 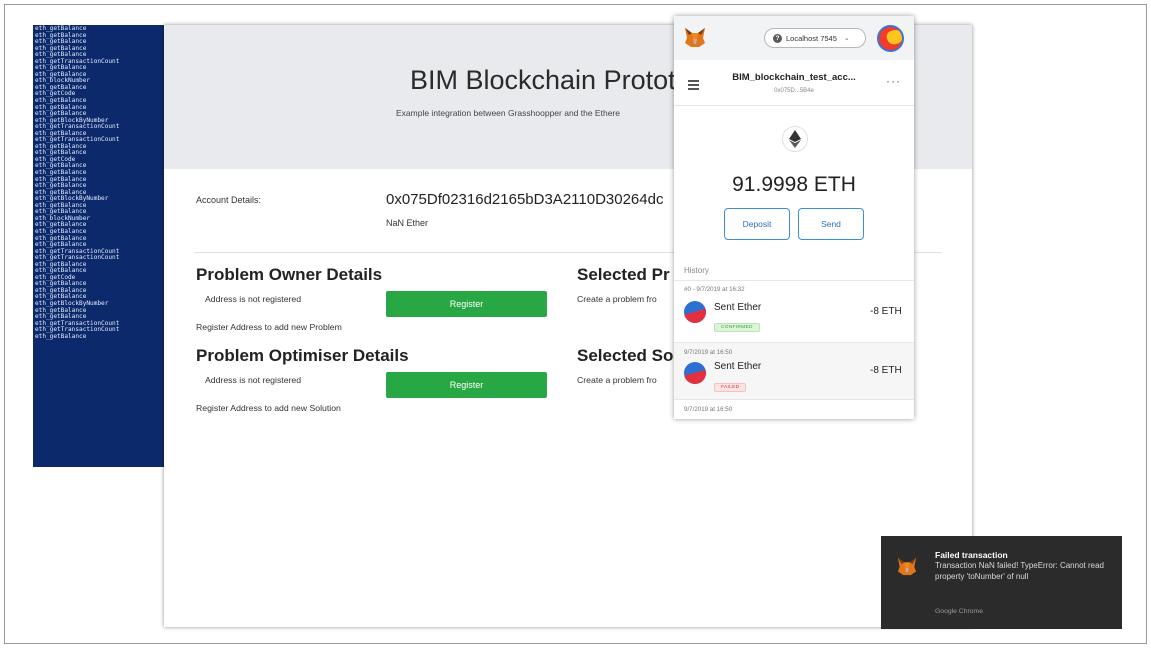 What do you see at coordinates (696, 270) in the screenshot?
I see `history-label: History` at bounding box center [696, 270].